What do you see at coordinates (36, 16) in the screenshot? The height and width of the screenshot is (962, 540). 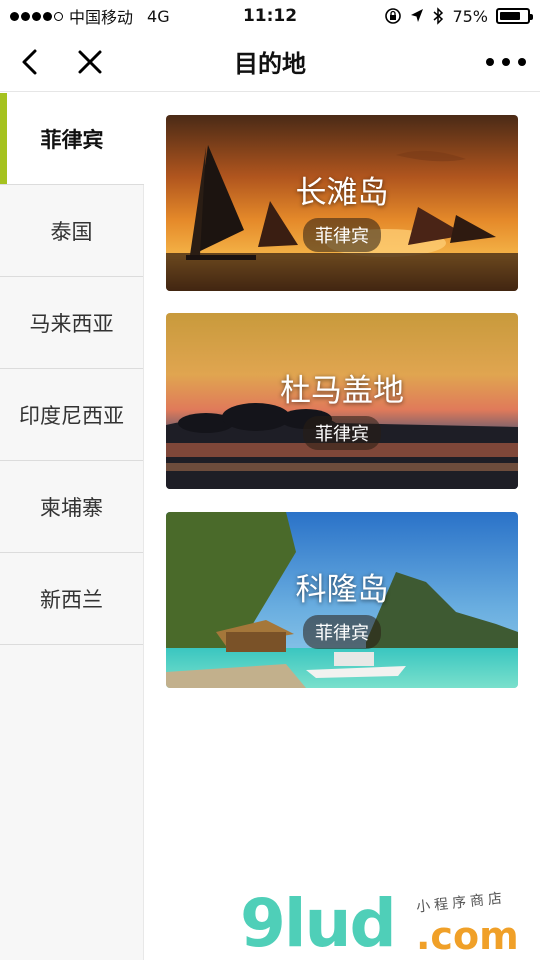 I see `signal-icon` at bounding box center [36, 16].